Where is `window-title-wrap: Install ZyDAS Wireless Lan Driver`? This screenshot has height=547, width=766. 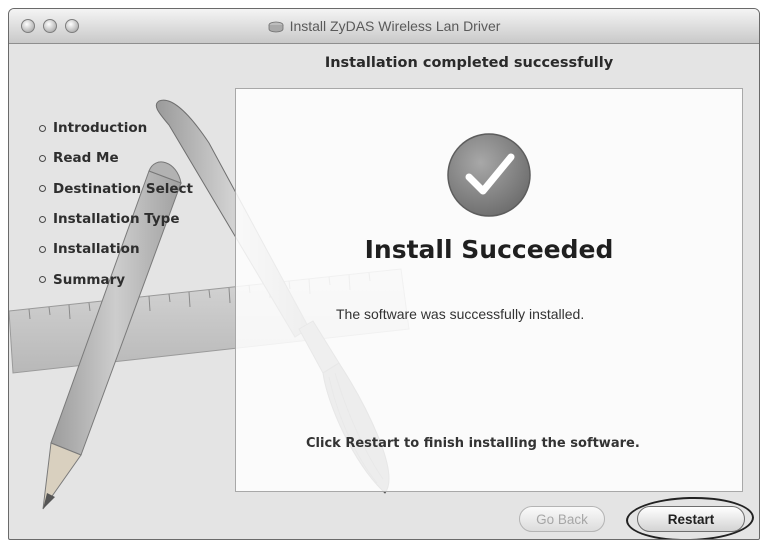
window-title-wrap: Install ZyDAS Wireless Lan Driver is located at coordinates (384, 26).